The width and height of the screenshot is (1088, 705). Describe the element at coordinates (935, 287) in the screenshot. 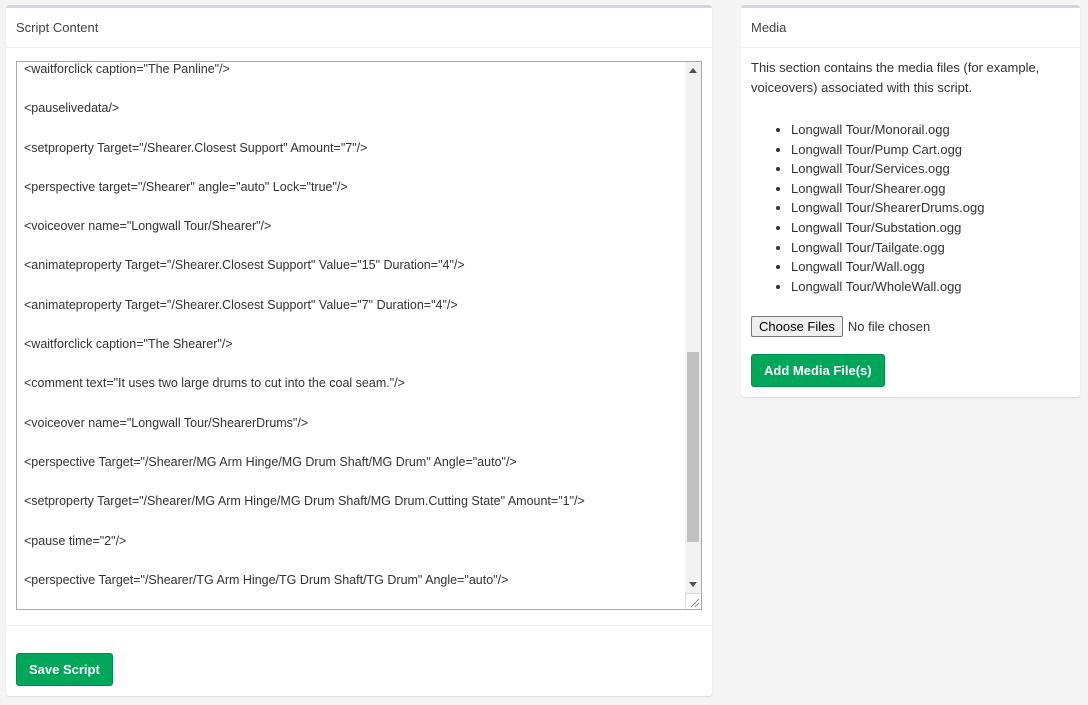

I see `media-file-item: Longwall Tour/WholeWall.ogg` at that location.